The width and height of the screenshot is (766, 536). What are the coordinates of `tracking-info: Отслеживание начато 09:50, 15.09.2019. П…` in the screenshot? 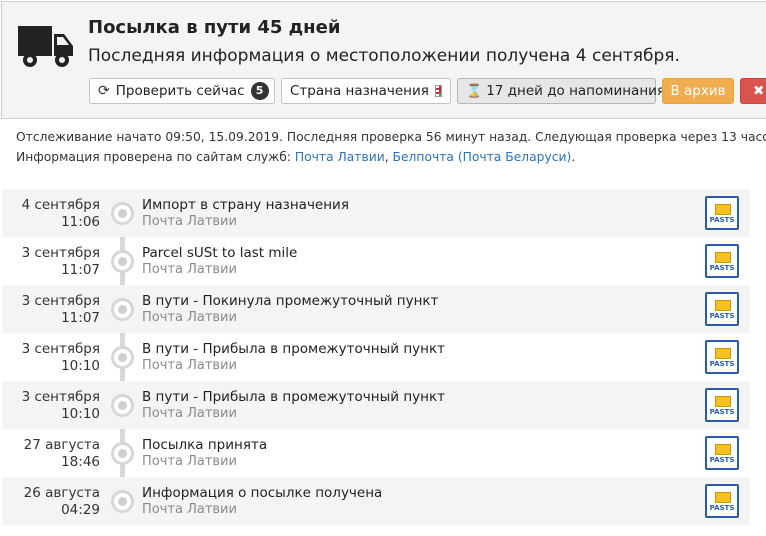 It's located at (391, 147).